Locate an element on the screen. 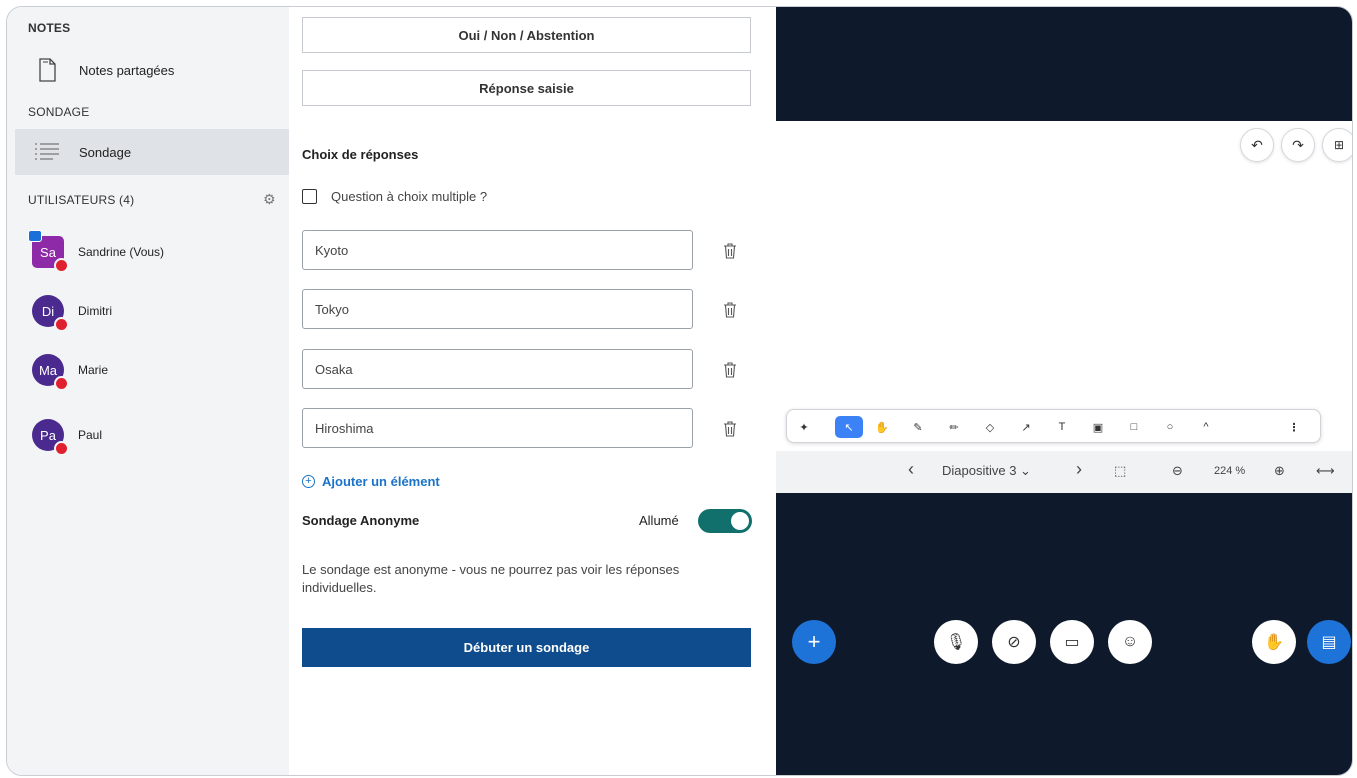 This screenshot has height=778, width=1357. user-item: Pa Paul is located at coordinates (67, 435).